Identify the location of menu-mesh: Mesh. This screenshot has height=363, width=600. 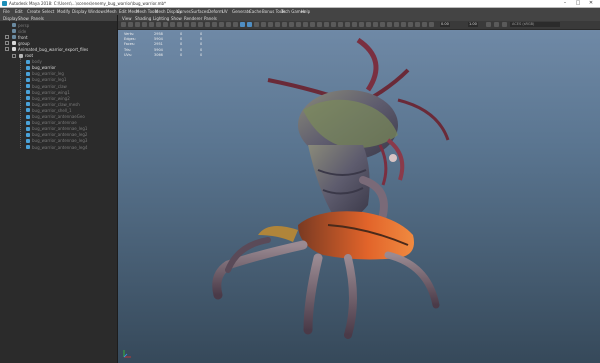
(111, 11).